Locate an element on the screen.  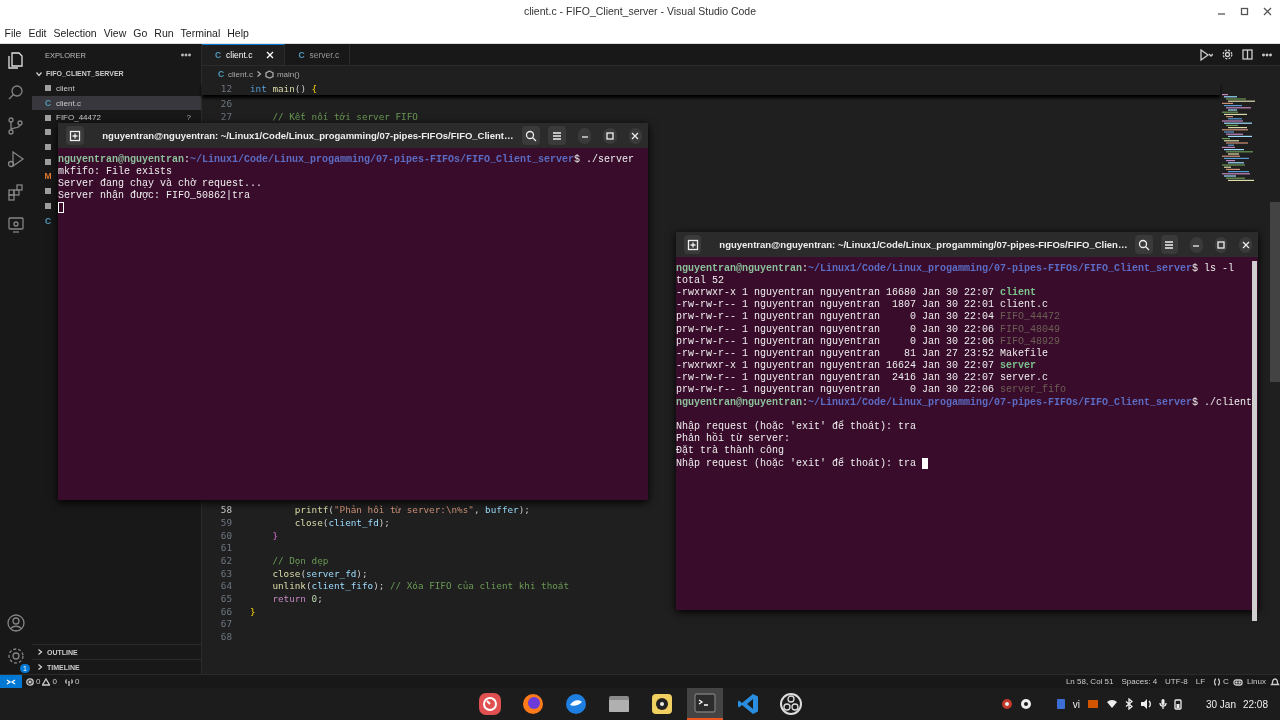
line-number: 61 is located at coordinates (225, 548).